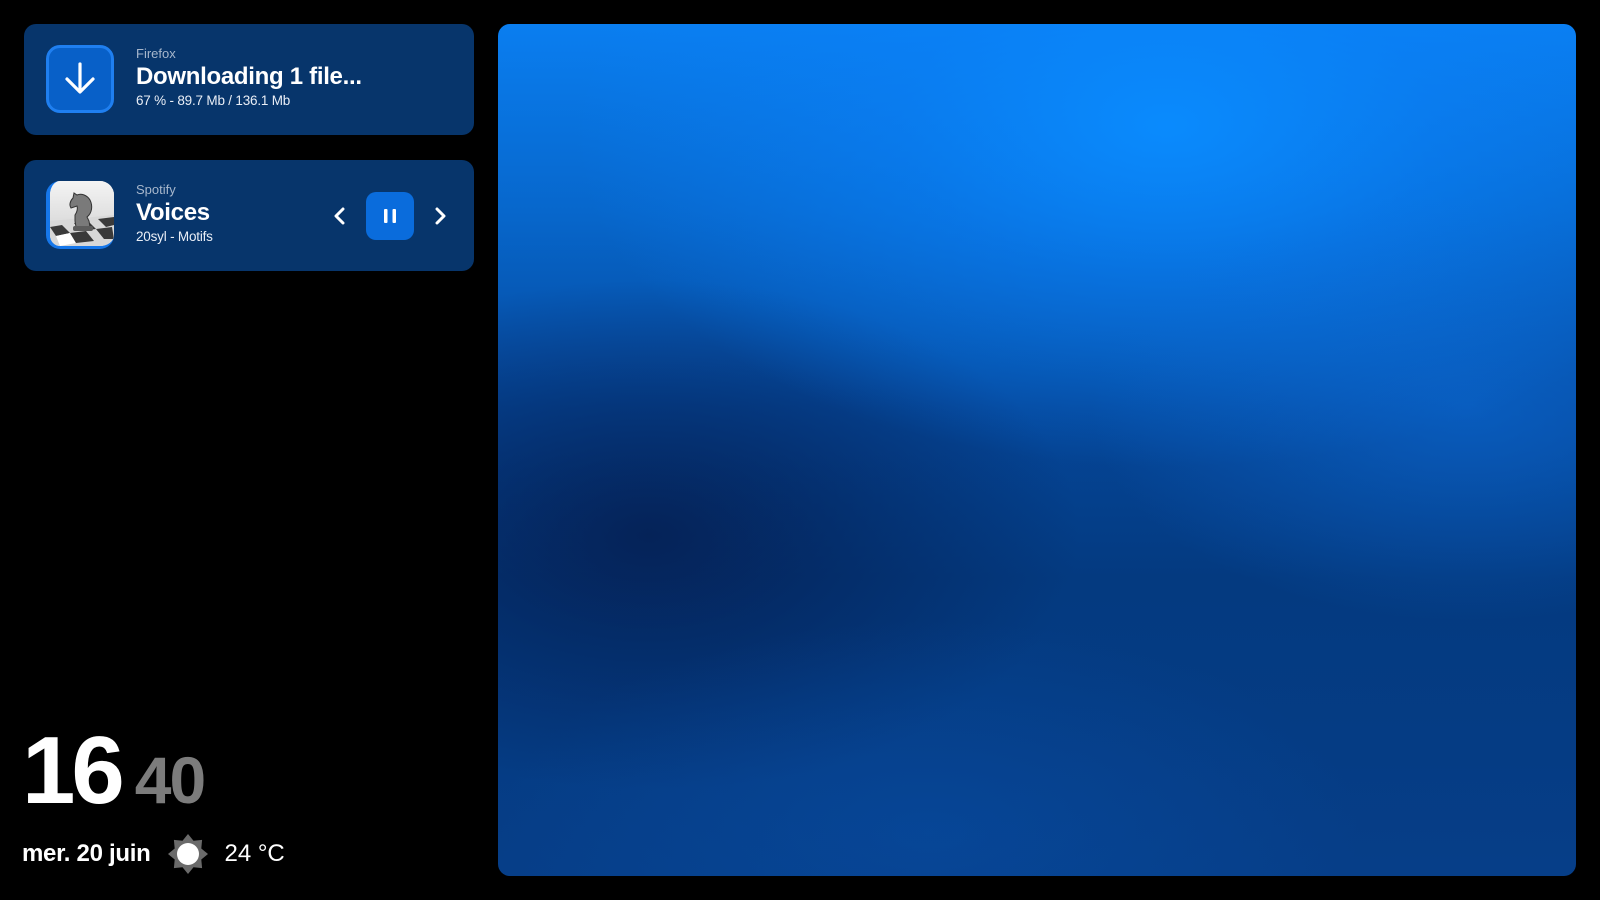  What do you see at coordinates (188, 854) in the screenshot?
I see `sun-icon` at bounding box center [188, 854].